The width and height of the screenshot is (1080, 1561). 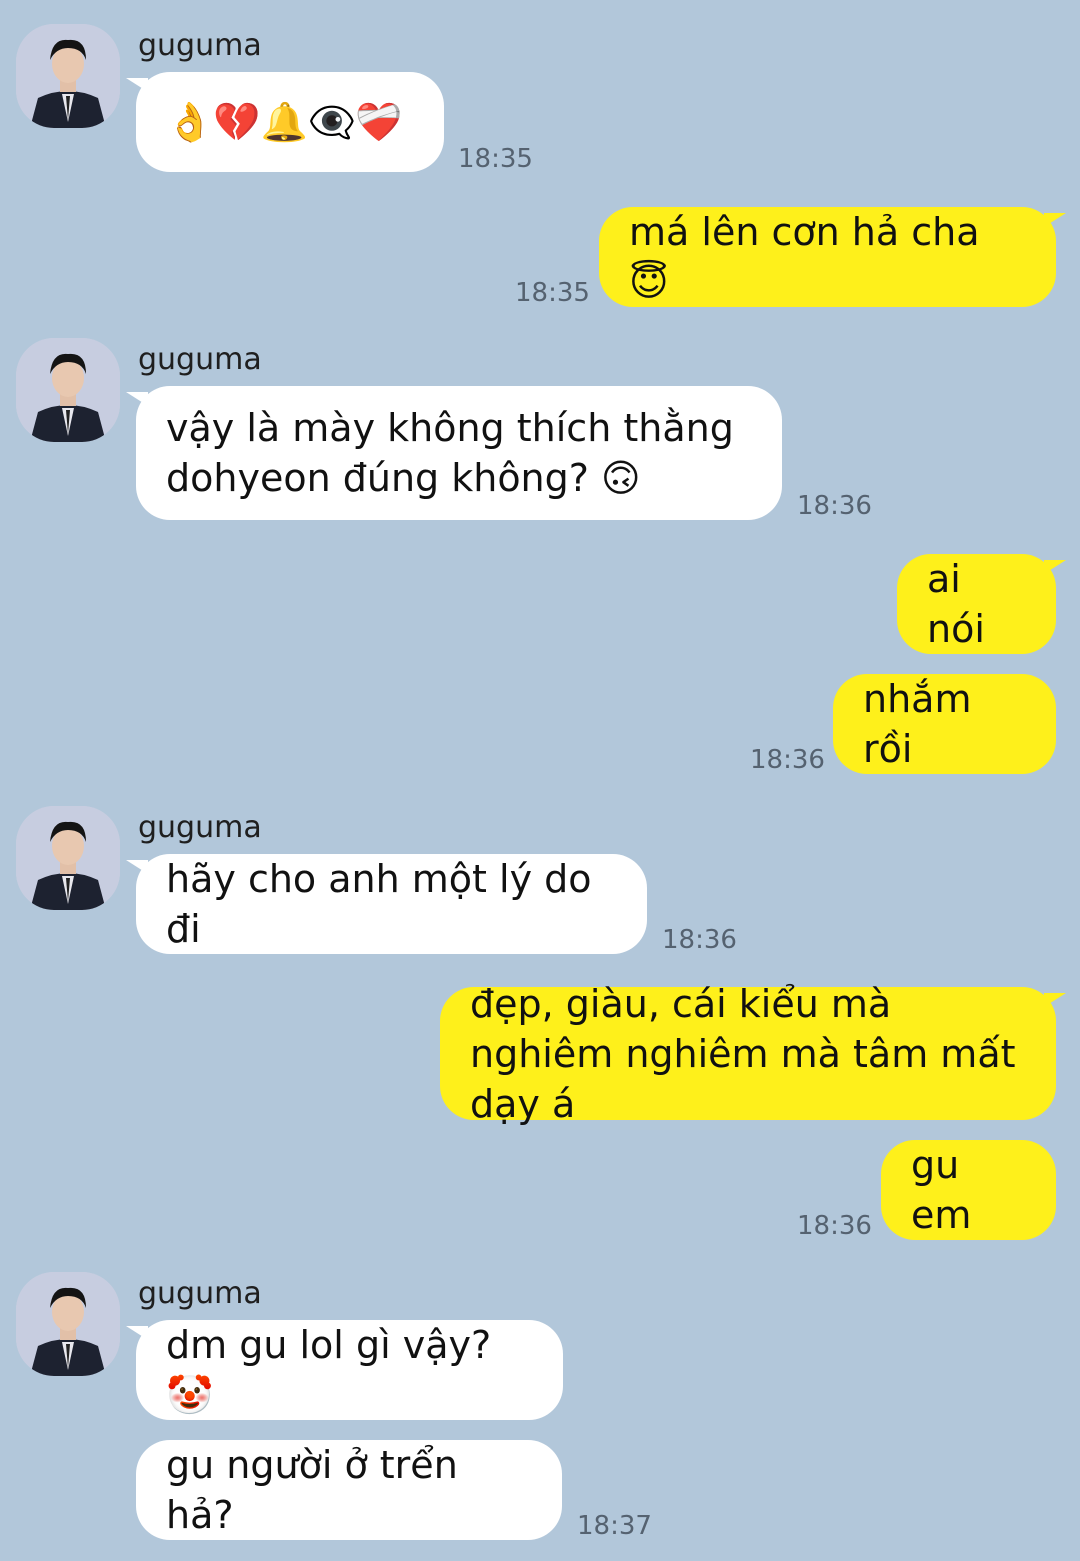 What do you see at coordinates (956, 604) in the screenshot?
I see `message-text: ai nói` at bounding box center [956, 604].